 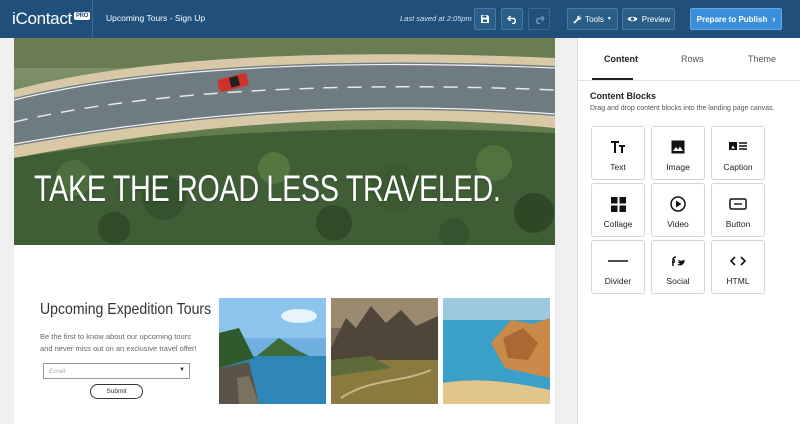 I want to click on block-label: Button, so click(x=738, y=224).